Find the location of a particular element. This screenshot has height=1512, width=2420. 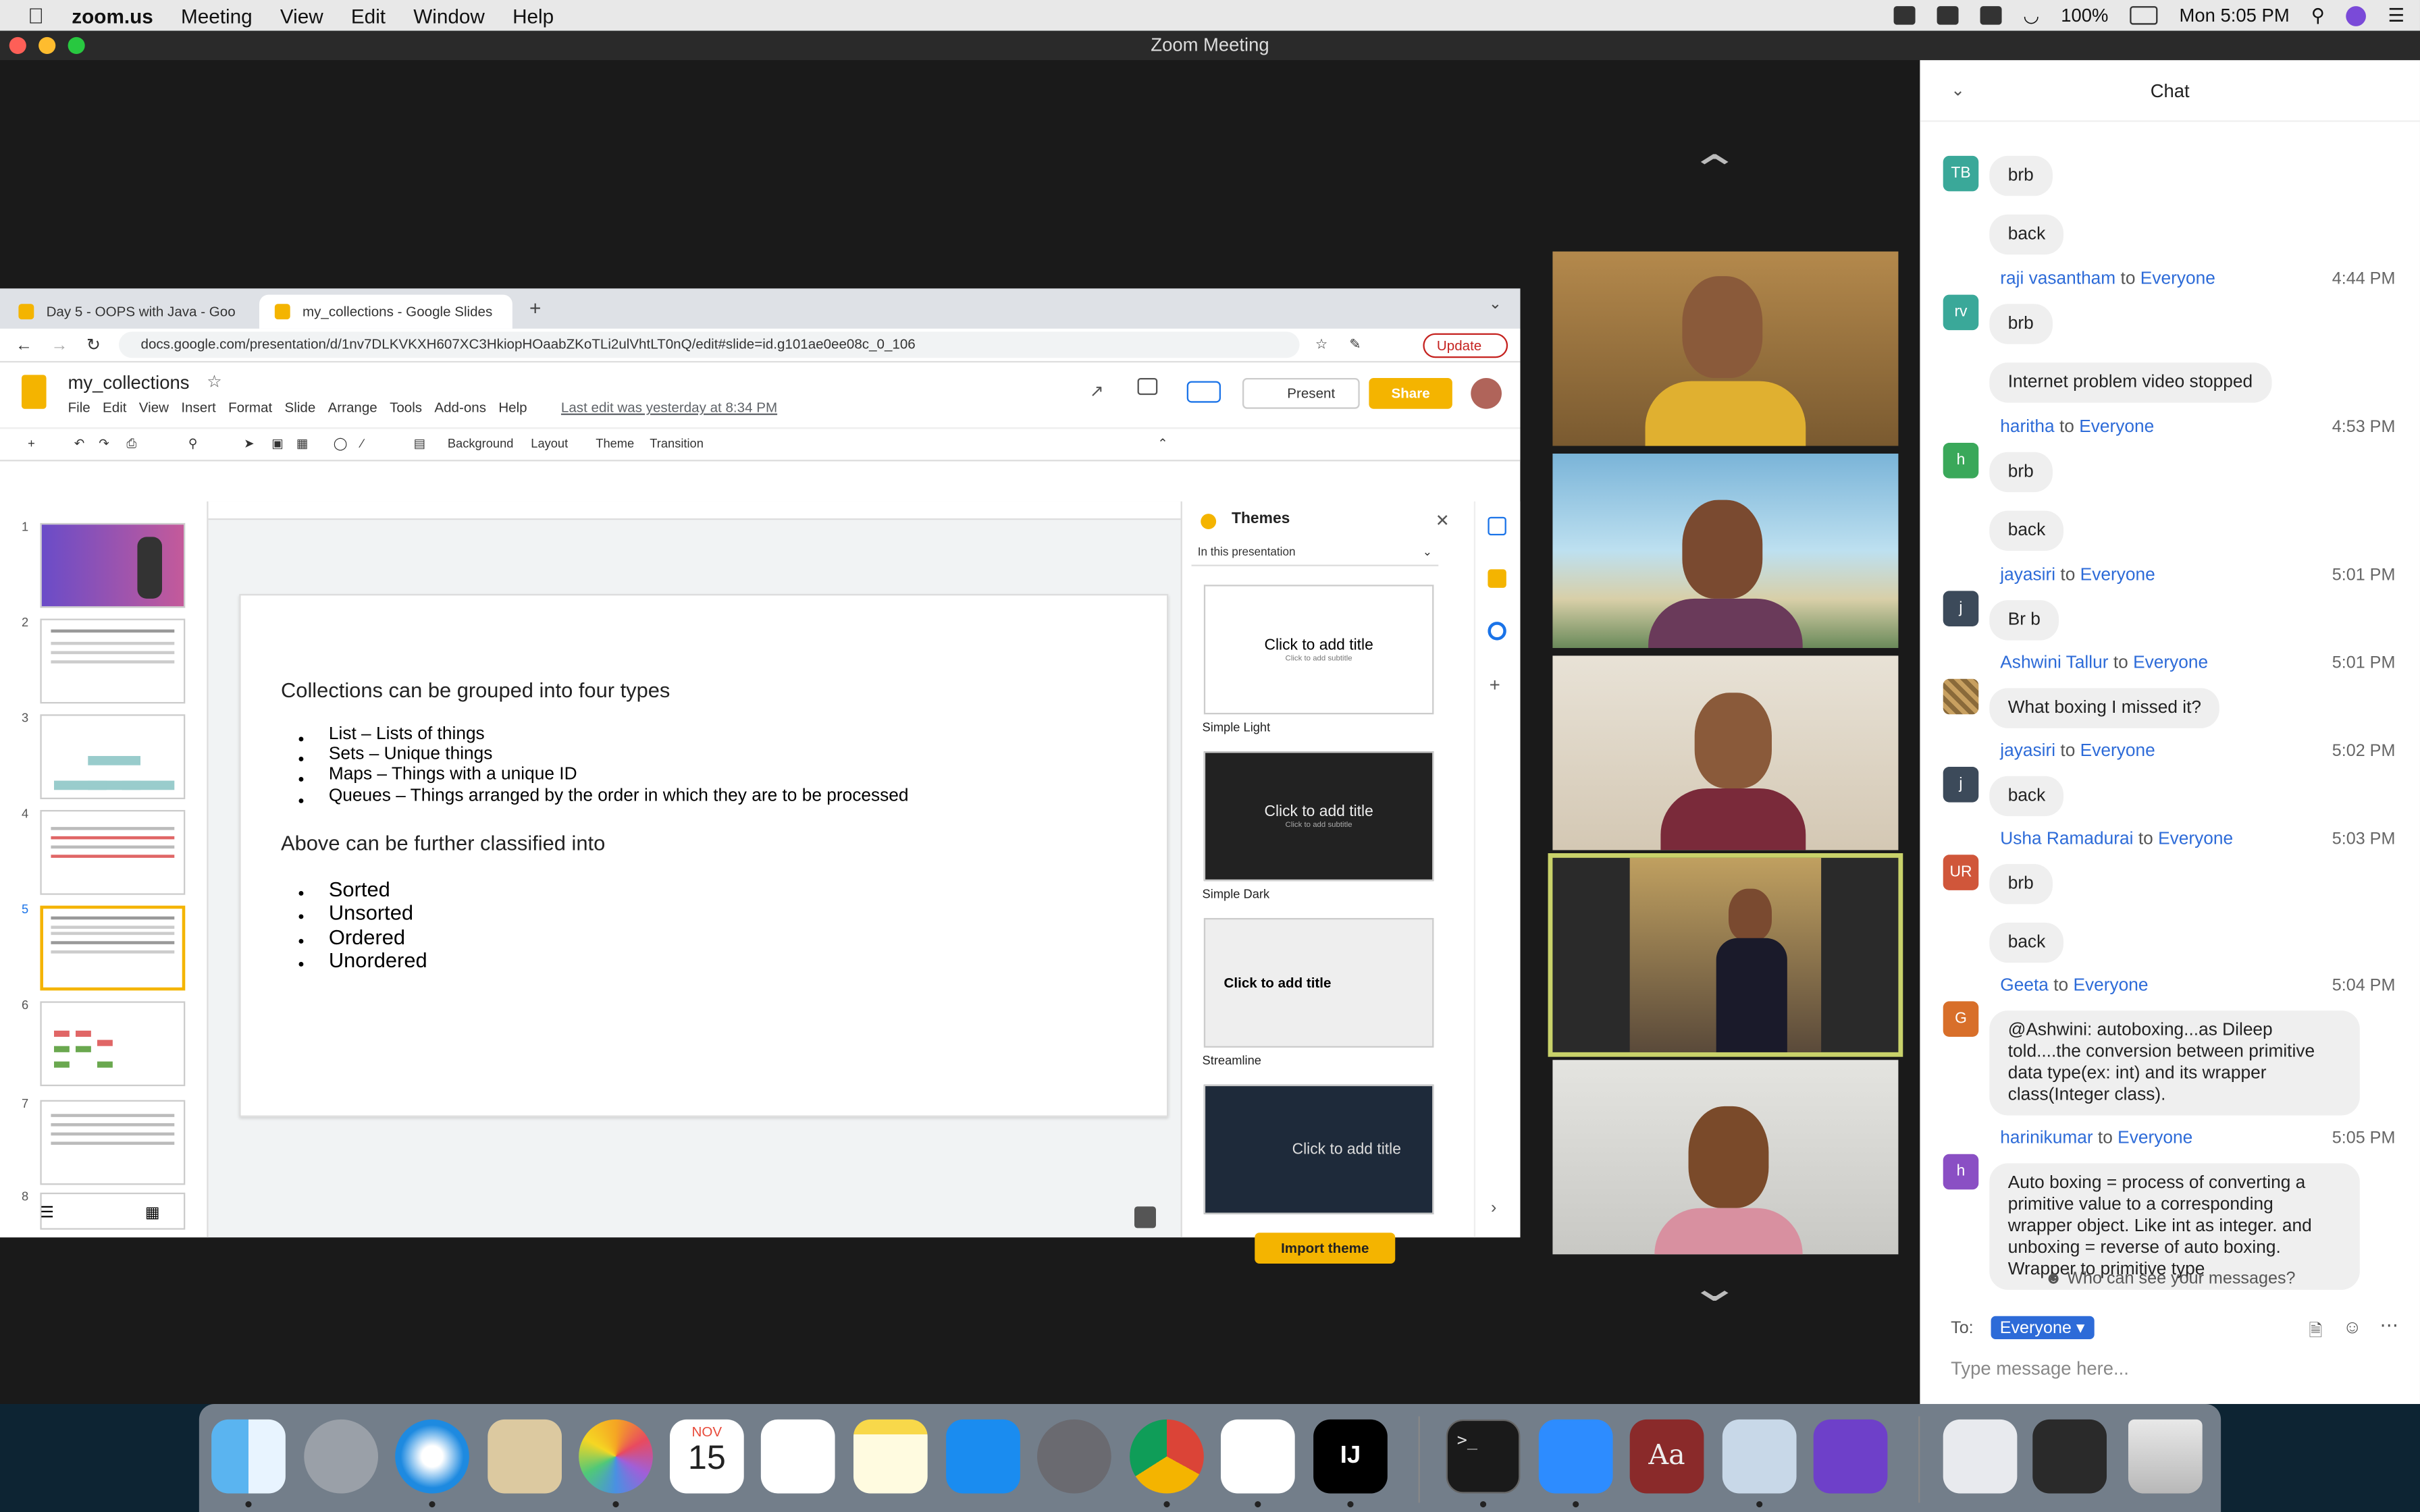

trash-icon is located at coordinates (2165, 1457).